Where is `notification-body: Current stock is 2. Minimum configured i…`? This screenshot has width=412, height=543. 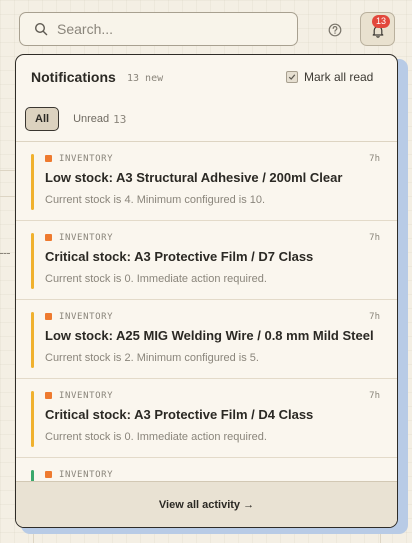
notification-body: Current stock is 2. Minimum configured i… is located at coordinates (152, 358).